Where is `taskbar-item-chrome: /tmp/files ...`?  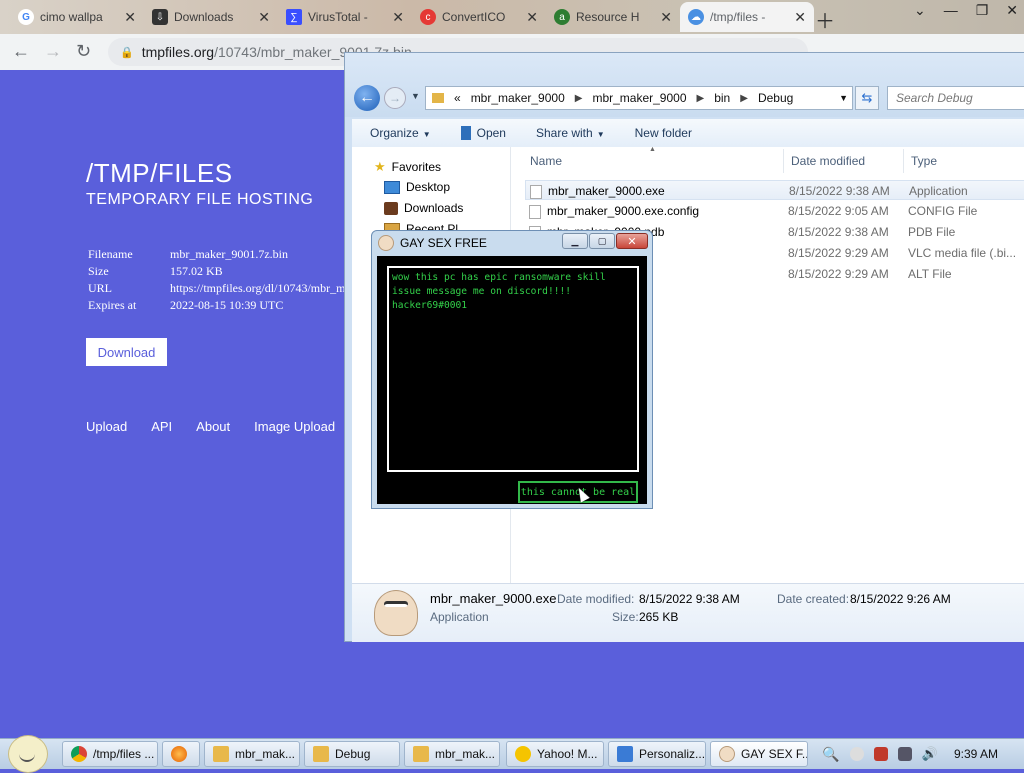 taskbar-item-chrome: /tmp/files ... is located at coordinates (110, 754).